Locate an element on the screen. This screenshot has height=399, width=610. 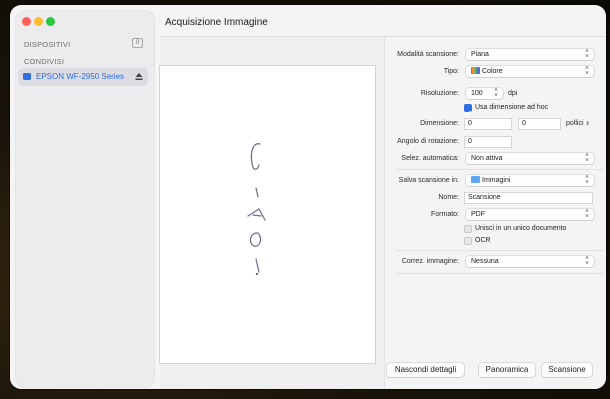
overview-button: Panoramica is located at coordinates (507, 370).